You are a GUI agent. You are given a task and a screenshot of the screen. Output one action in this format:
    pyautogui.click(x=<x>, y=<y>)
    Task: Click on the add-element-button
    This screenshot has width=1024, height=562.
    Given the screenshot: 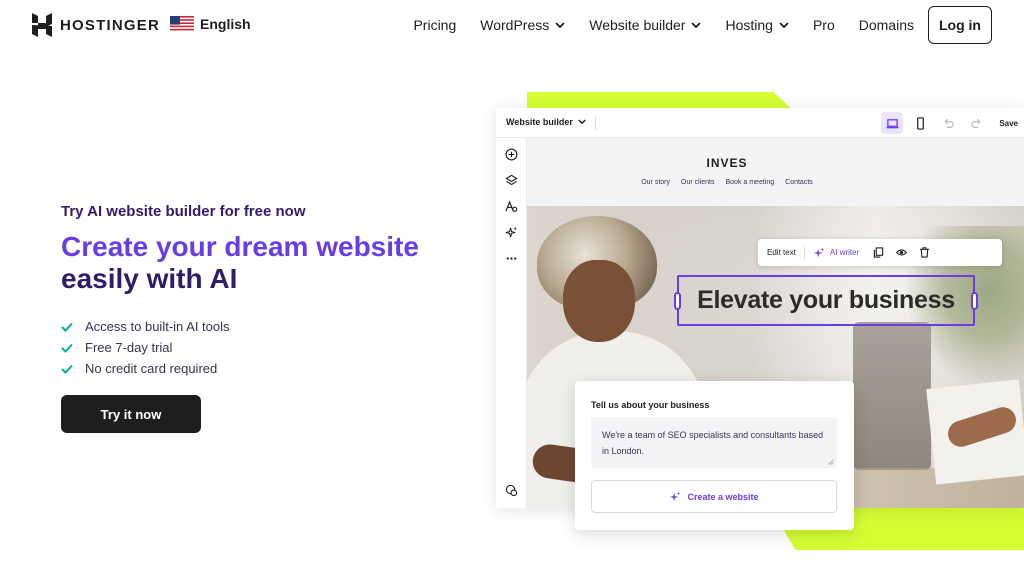 What is the action you would take?
    pyautogui.click(x=511, y=154)
    